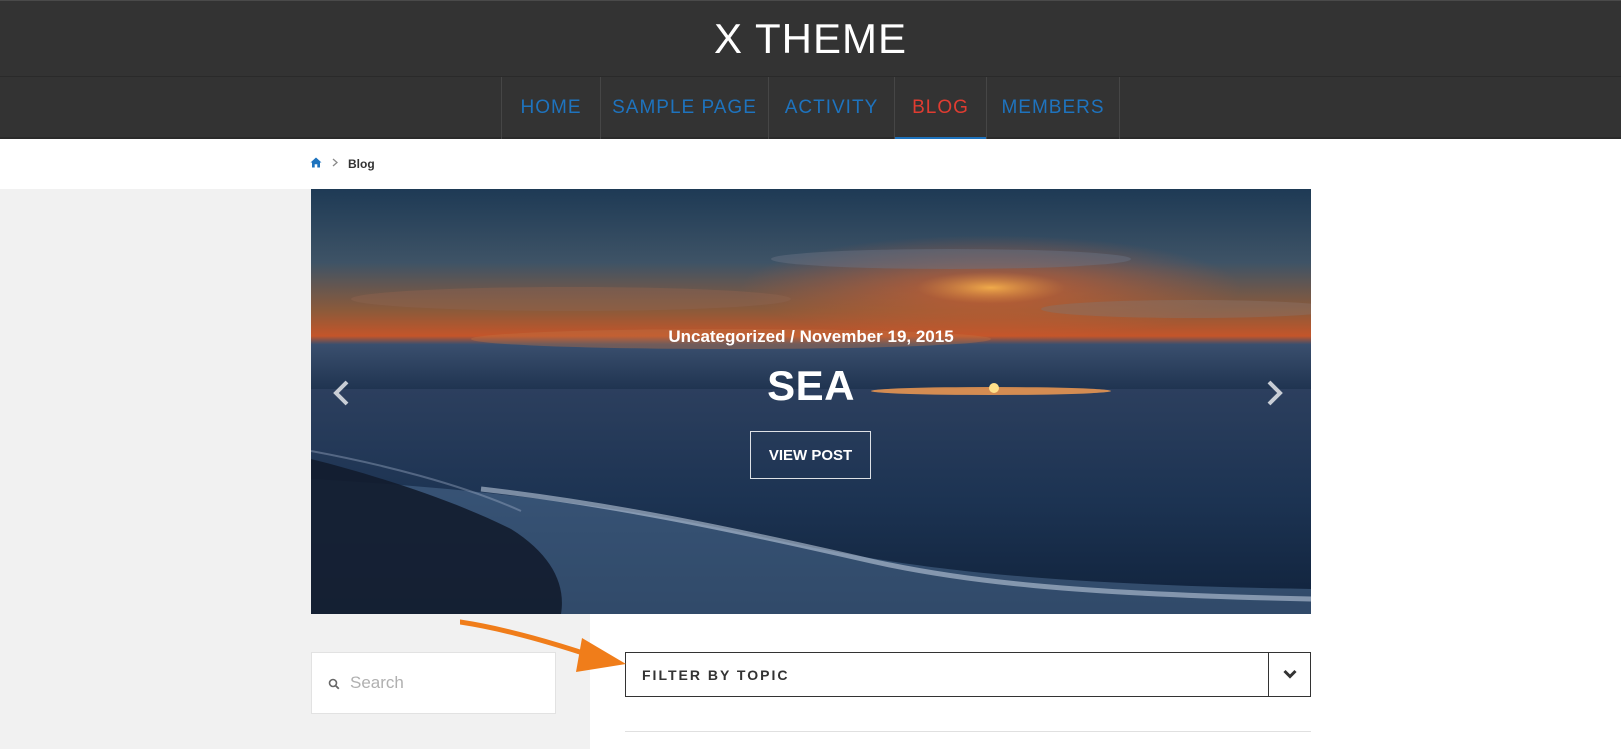 The height and width of the screenshot is (749, 1621). I want to click on nav-item-home: HOME, so click(551, 108).